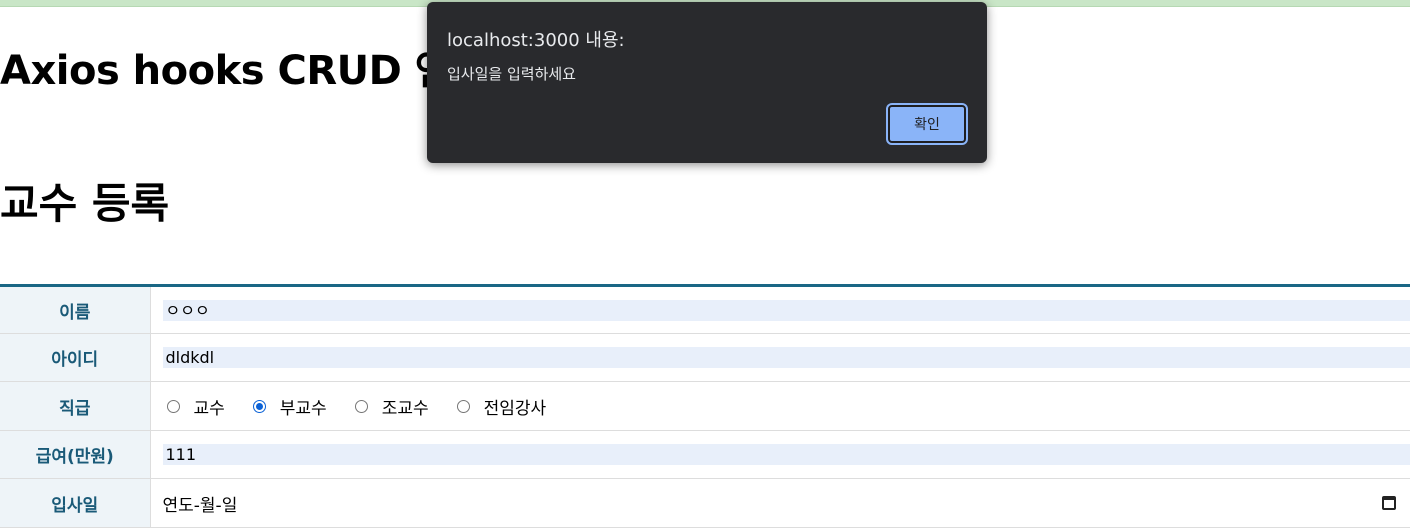 The image size is (1410, 531). I want to click on rank-option-label: 전임강사, so click(515, 408).